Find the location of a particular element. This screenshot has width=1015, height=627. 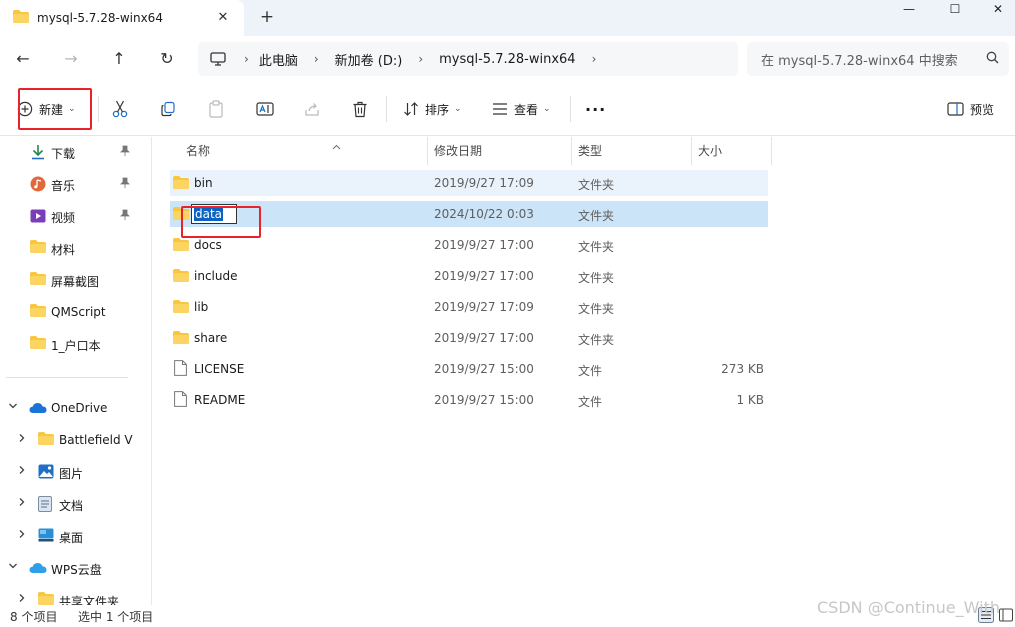

minimize-button: — is located at coordinates (909, 11).